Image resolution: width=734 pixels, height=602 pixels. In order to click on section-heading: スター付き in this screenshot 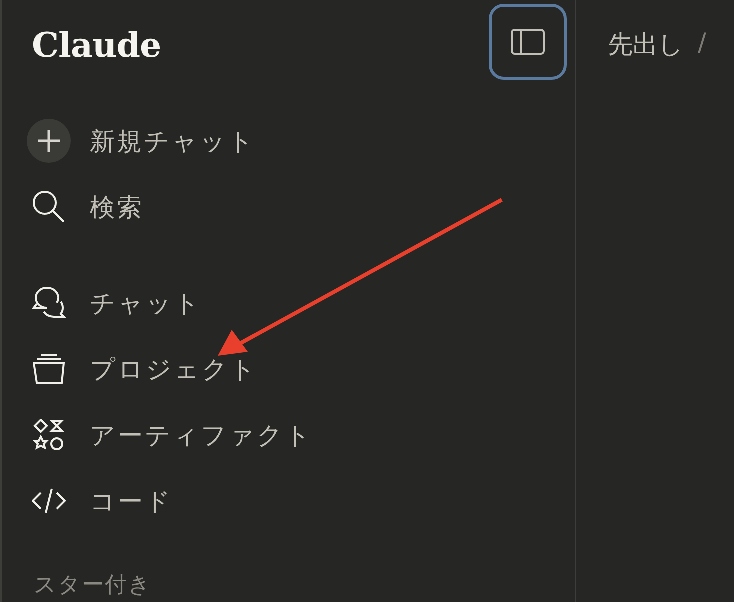, I will do `click(93, 586)`.